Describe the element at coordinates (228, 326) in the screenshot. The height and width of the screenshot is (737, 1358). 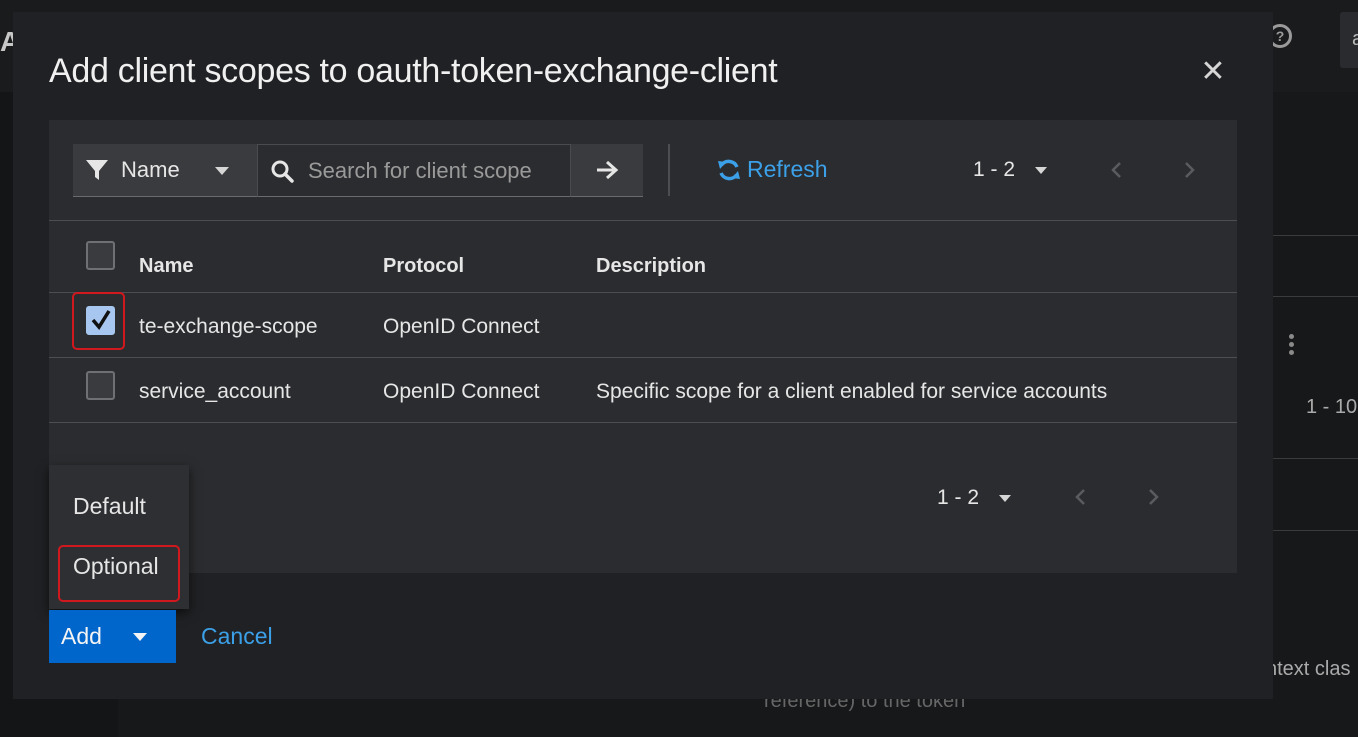
I see `cell-name: te-exchange-scope` at that location.